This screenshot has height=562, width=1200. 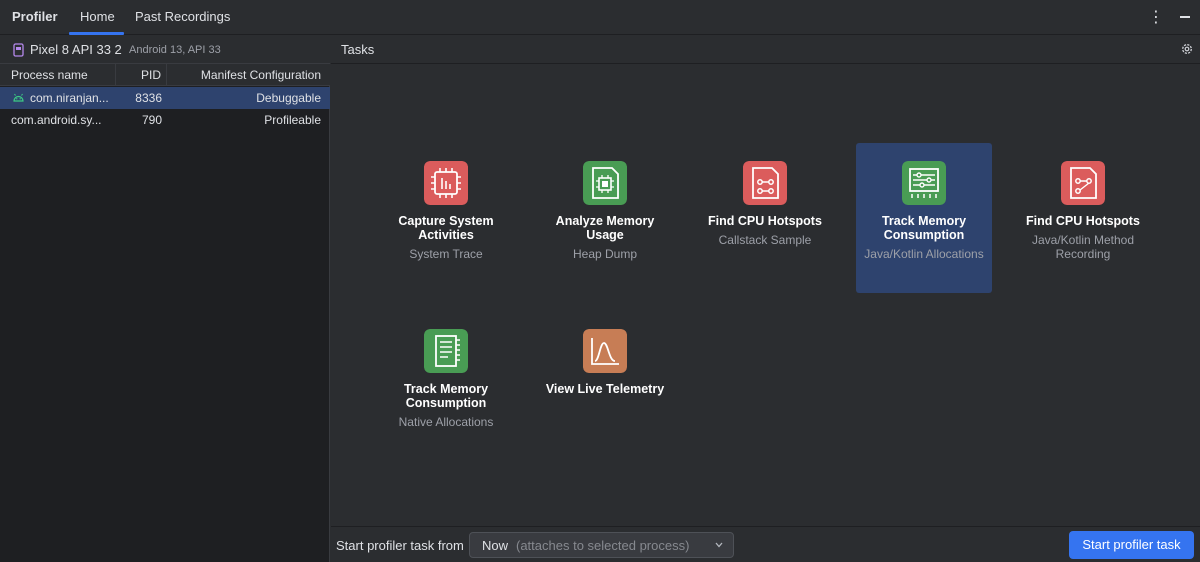 What do you see at coordinates (96, 33) in the screenshot?
I see `active-tab-indicator` at bounding box center [96, 33].